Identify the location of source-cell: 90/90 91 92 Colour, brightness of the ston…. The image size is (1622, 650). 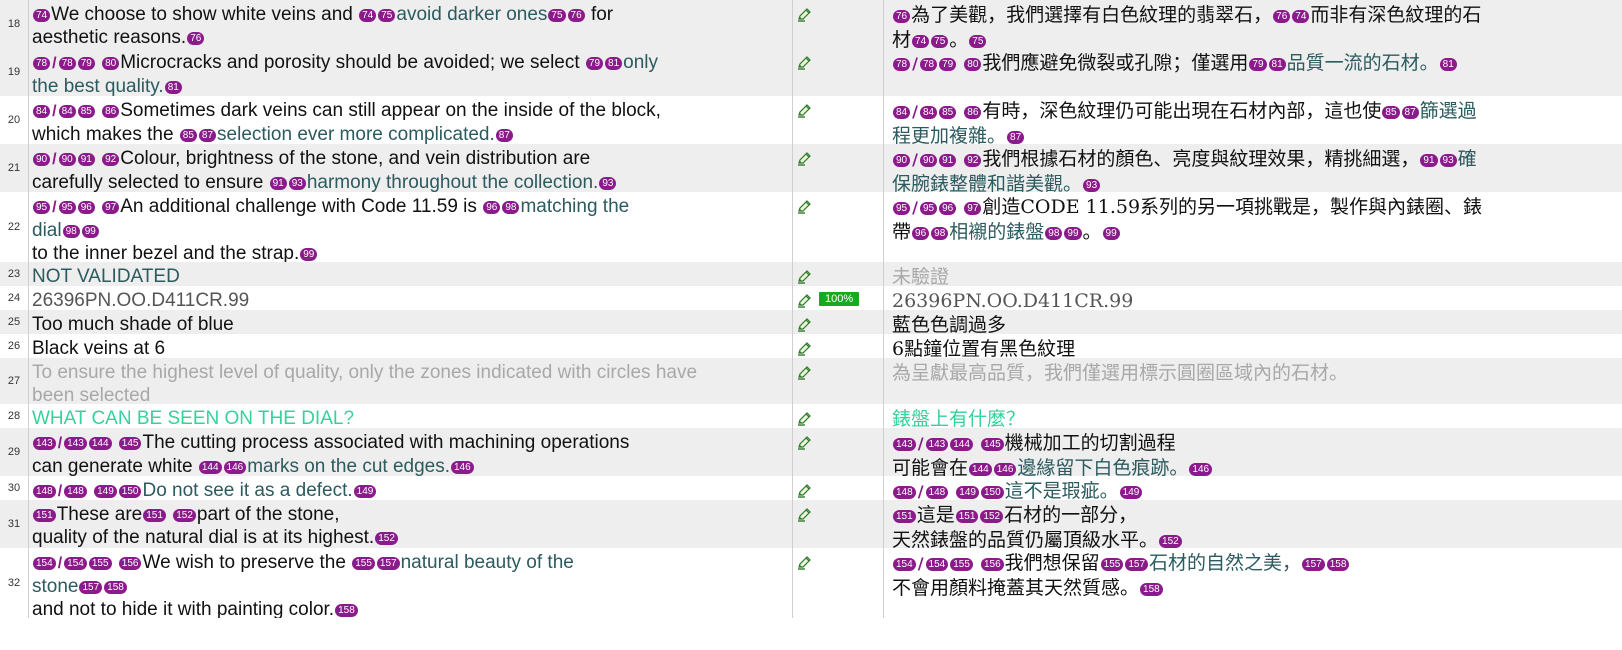
(411, 168).